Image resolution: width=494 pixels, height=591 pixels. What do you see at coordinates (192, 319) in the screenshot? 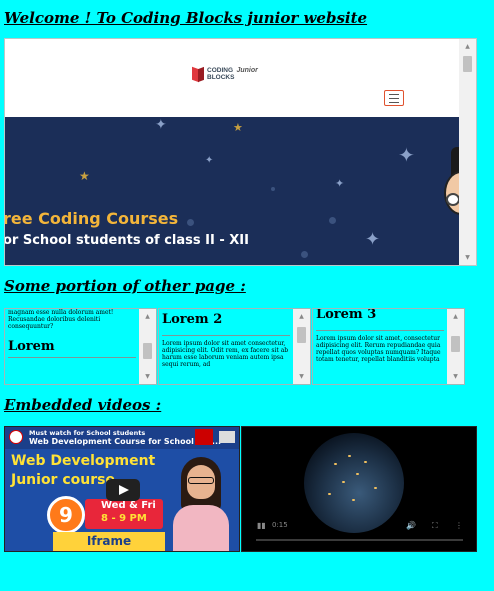
I see `mini-2-title: Lorem 2` at bounding box center [192, 319].